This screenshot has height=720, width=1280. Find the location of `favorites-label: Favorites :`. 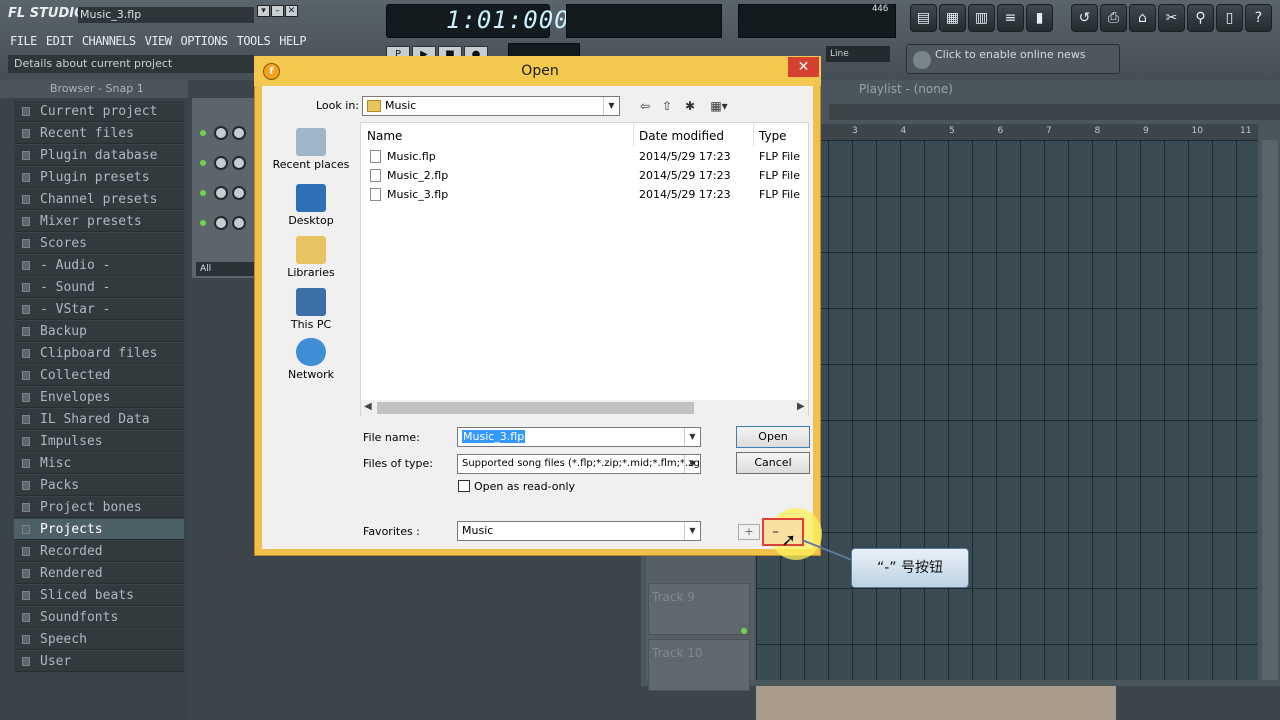

favorites-label: Favorites : is located at coordinates (391, 531).